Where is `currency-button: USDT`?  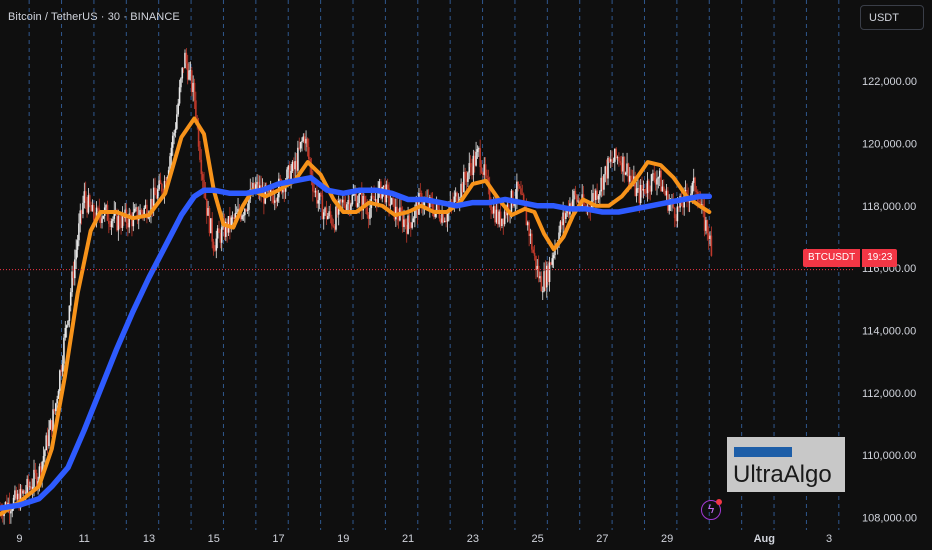
currency-button: USDT is located at coordinates (892, 17).